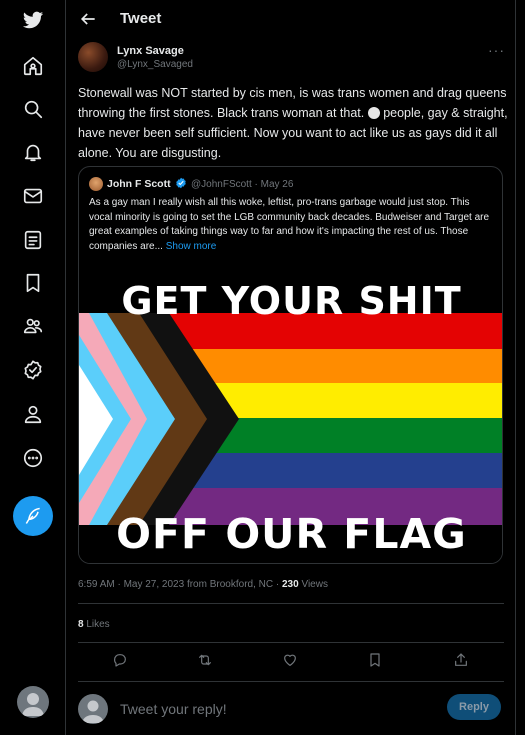 The image size is (525, 735). I want to click on author-handle: @Lynx_Savaged, so click(155, 64).